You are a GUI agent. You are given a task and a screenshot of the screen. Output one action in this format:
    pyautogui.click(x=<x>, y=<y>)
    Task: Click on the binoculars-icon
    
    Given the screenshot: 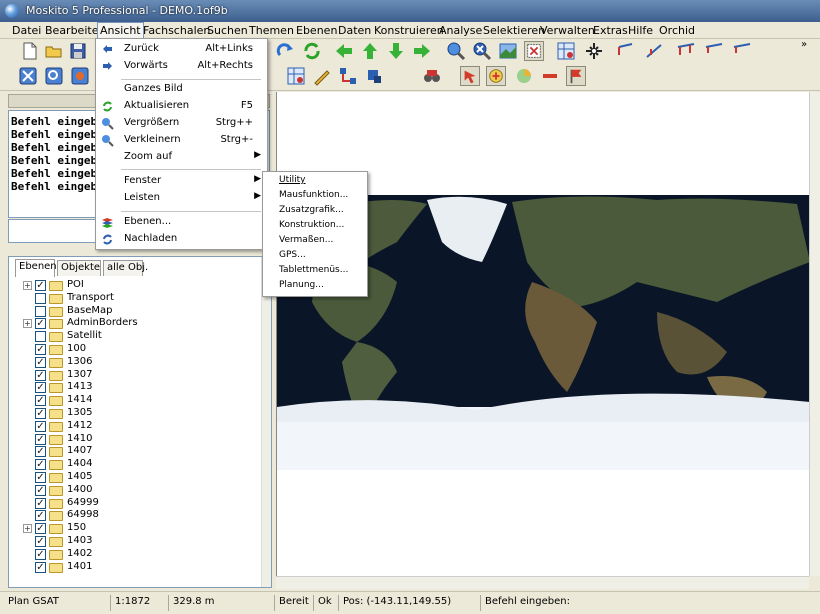 What is the action you would take?
    pyautogui.click(x=432, y=76)
    